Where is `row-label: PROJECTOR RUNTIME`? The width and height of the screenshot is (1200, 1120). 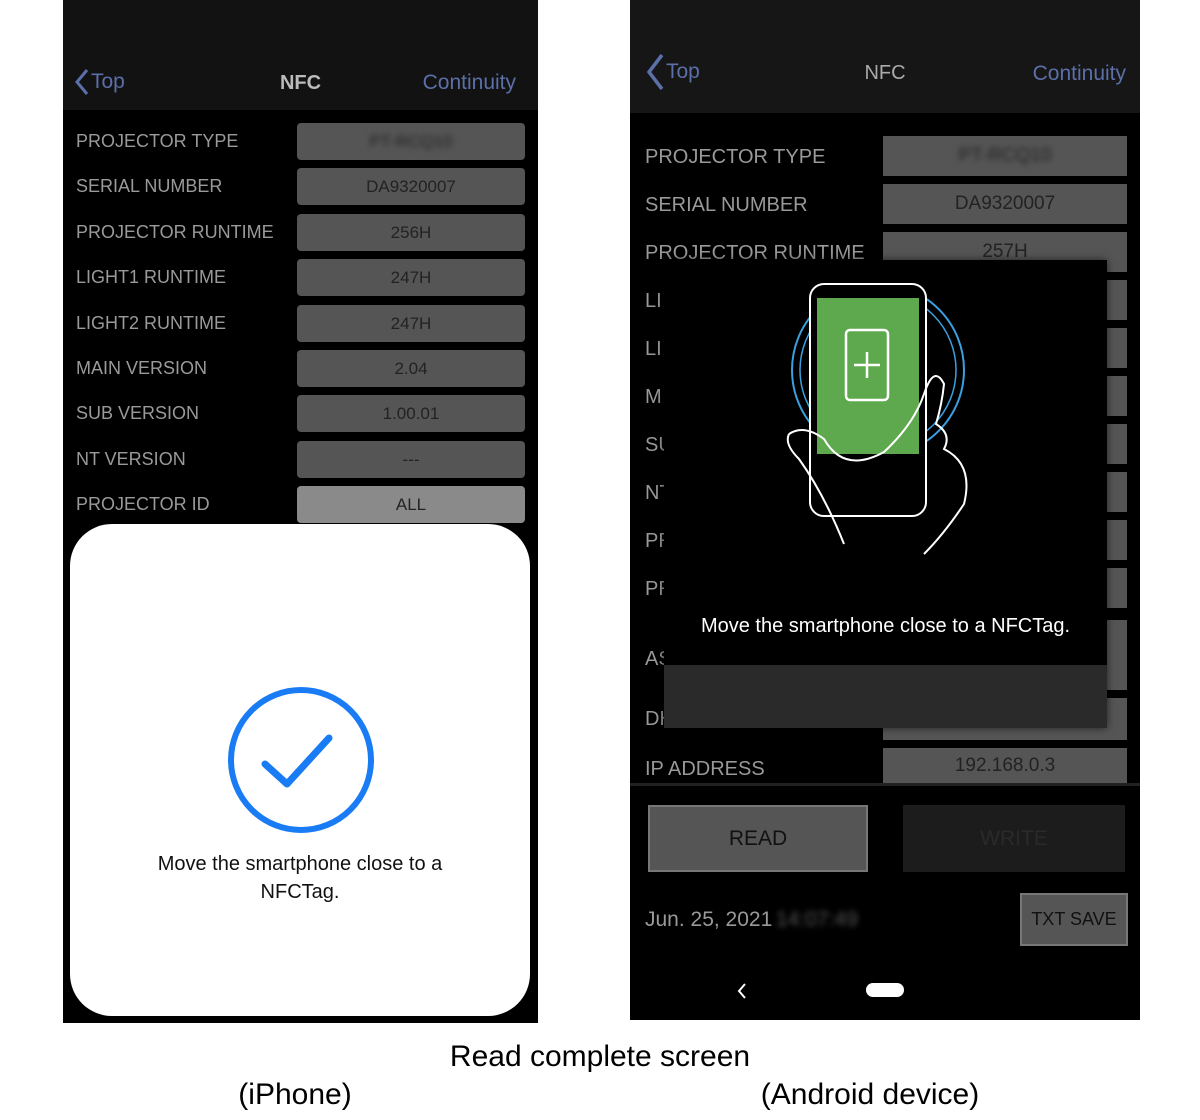 row-label: PROJECTOR RUNTIME is located at coordinates (175, 231).